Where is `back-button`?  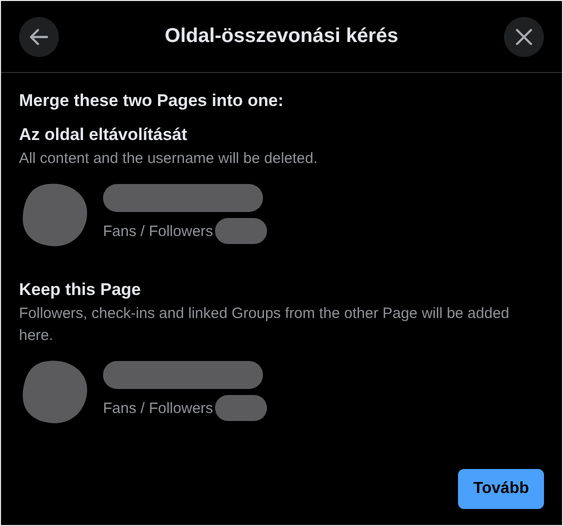 back-button is located at coordinates (39, 36).